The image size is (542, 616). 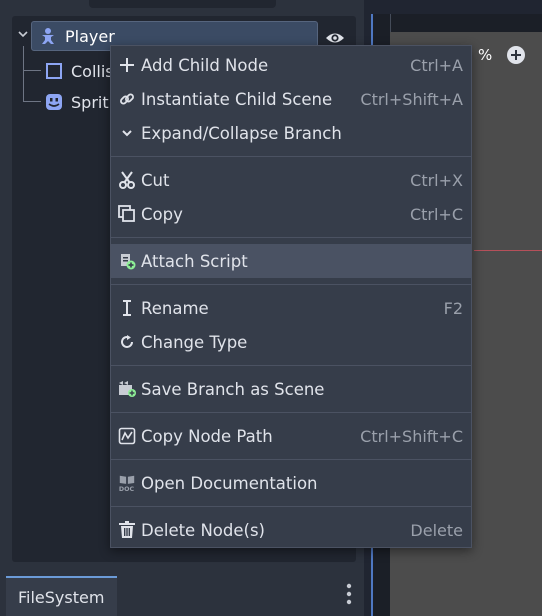 I want to click on attach-script-icon, so click(x=127, y=261).